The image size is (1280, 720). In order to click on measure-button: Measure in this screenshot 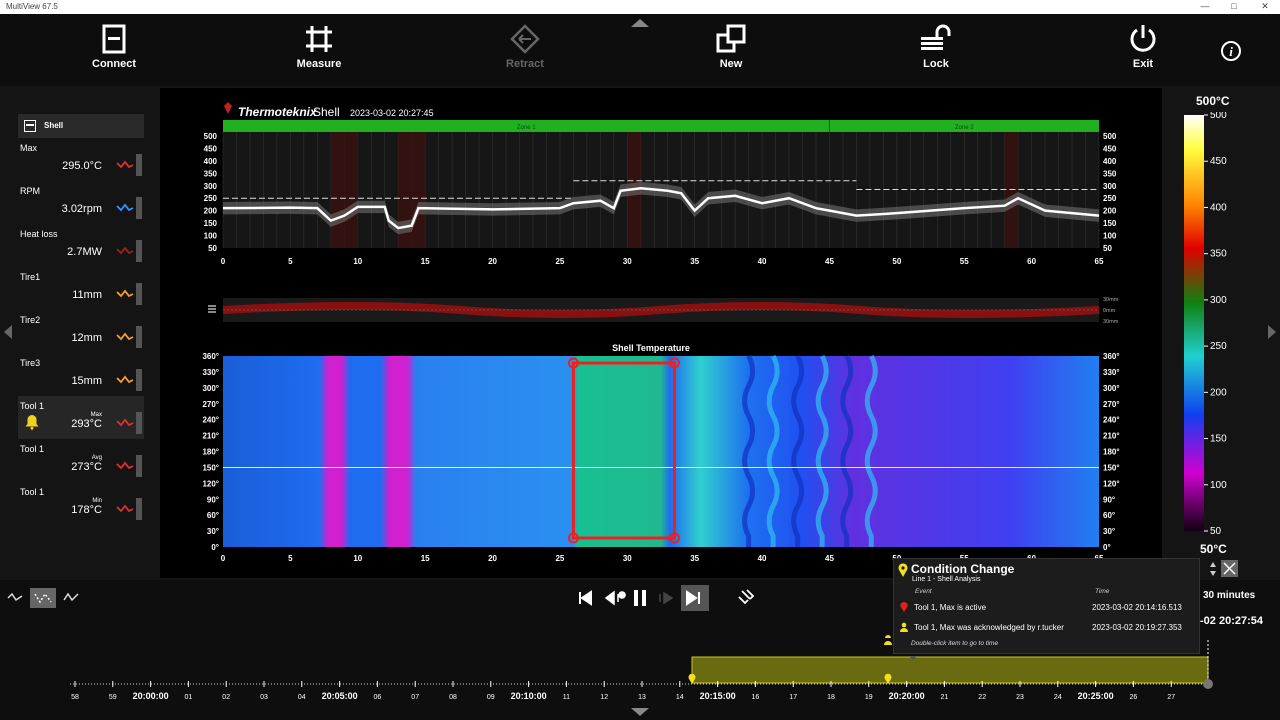, I will do `click(319, 47)`.